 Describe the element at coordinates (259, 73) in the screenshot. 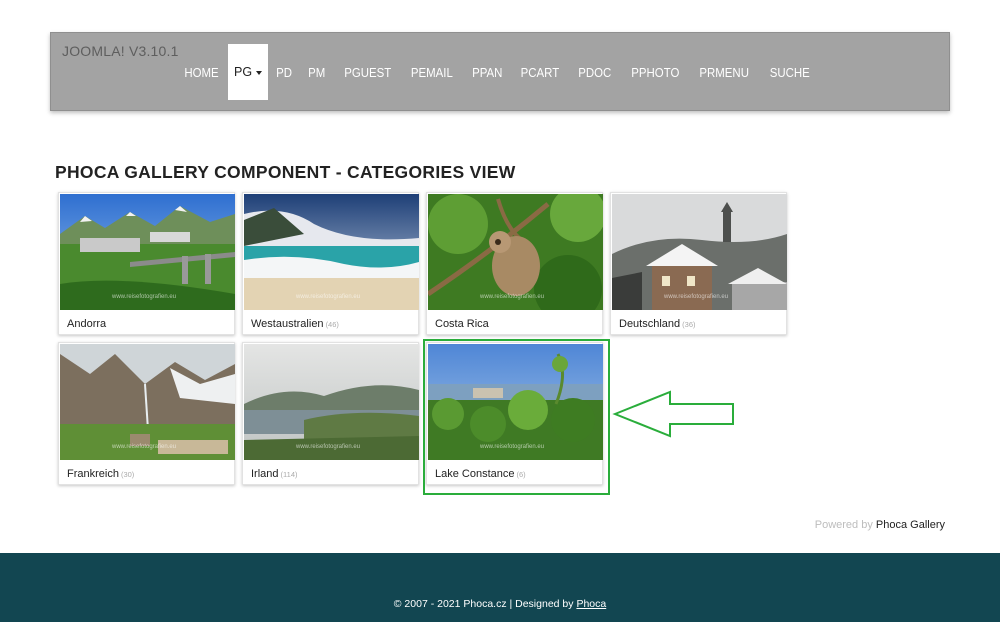

I see `caret-down-icon` at that location.